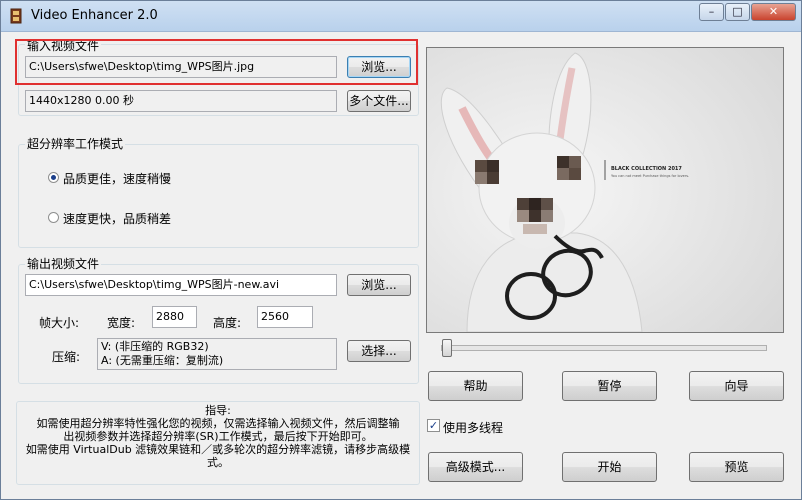 The height and width of the screenshot is (500, 802). What do you see at coordinates (117, 178) in the screenshot?
I see `quality-radio-label: 品质更佳，速度稍慢` at bounding box center [117, 178].